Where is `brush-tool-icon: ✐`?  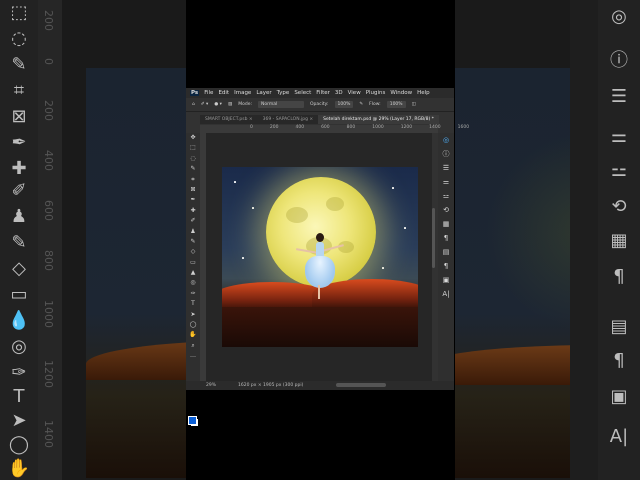
brush-tool-icon: ✐ is located at coordinates (193, 221).